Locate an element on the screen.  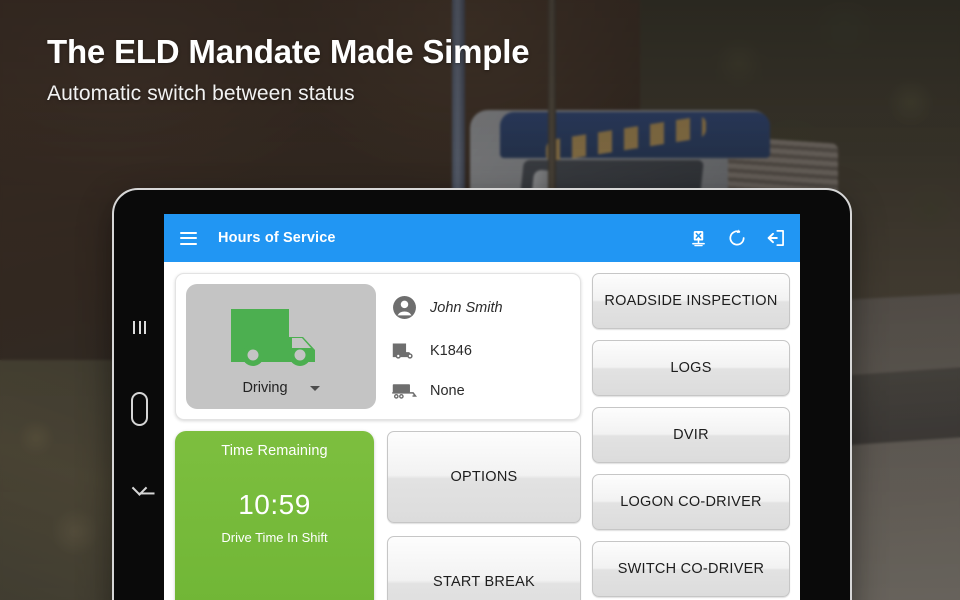
promo-headline: The ELD Mandate Made Simple is located at coordinates (288, 51).